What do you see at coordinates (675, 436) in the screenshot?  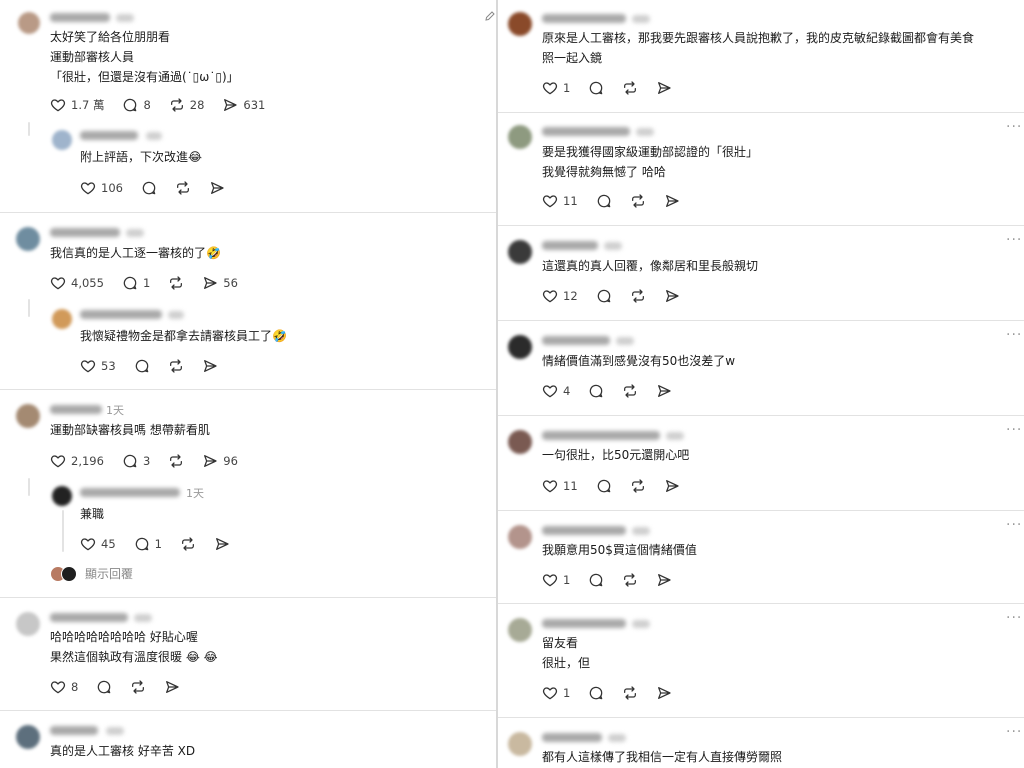 I see `timestamp` at bounding box center [675, 436].